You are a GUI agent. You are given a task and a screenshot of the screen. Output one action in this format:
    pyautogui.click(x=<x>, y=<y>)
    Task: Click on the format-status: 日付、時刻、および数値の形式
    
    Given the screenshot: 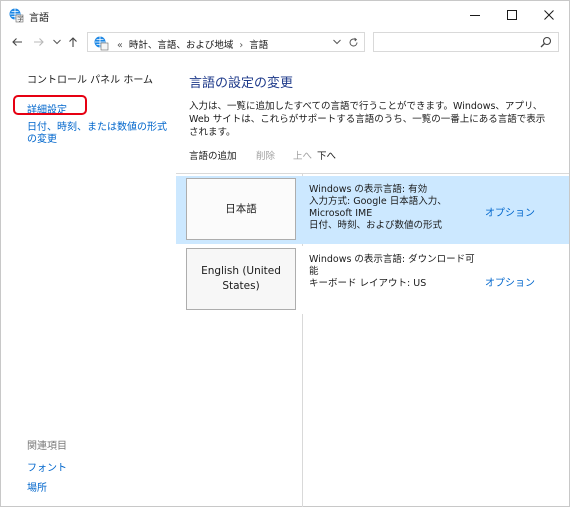 What is the action you would take?
    pyautogui.click(x=376, y=225)
    